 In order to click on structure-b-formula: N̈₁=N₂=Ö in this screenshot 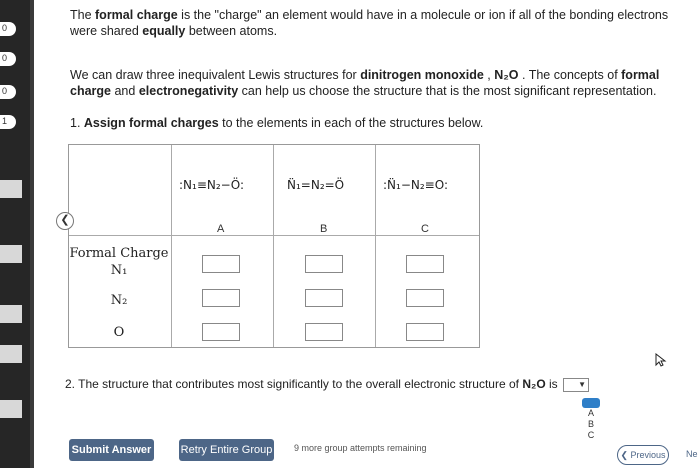, I will do `click(316, 185)`.